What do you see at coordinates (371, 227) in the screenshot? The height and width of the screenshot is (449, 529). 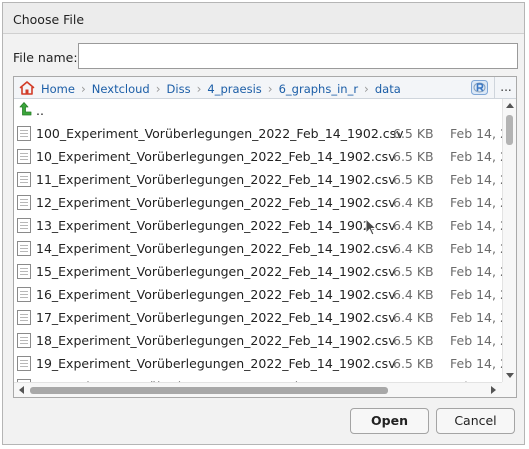 I see `mouse-cursor-icon` at bounding box center [371, 227].